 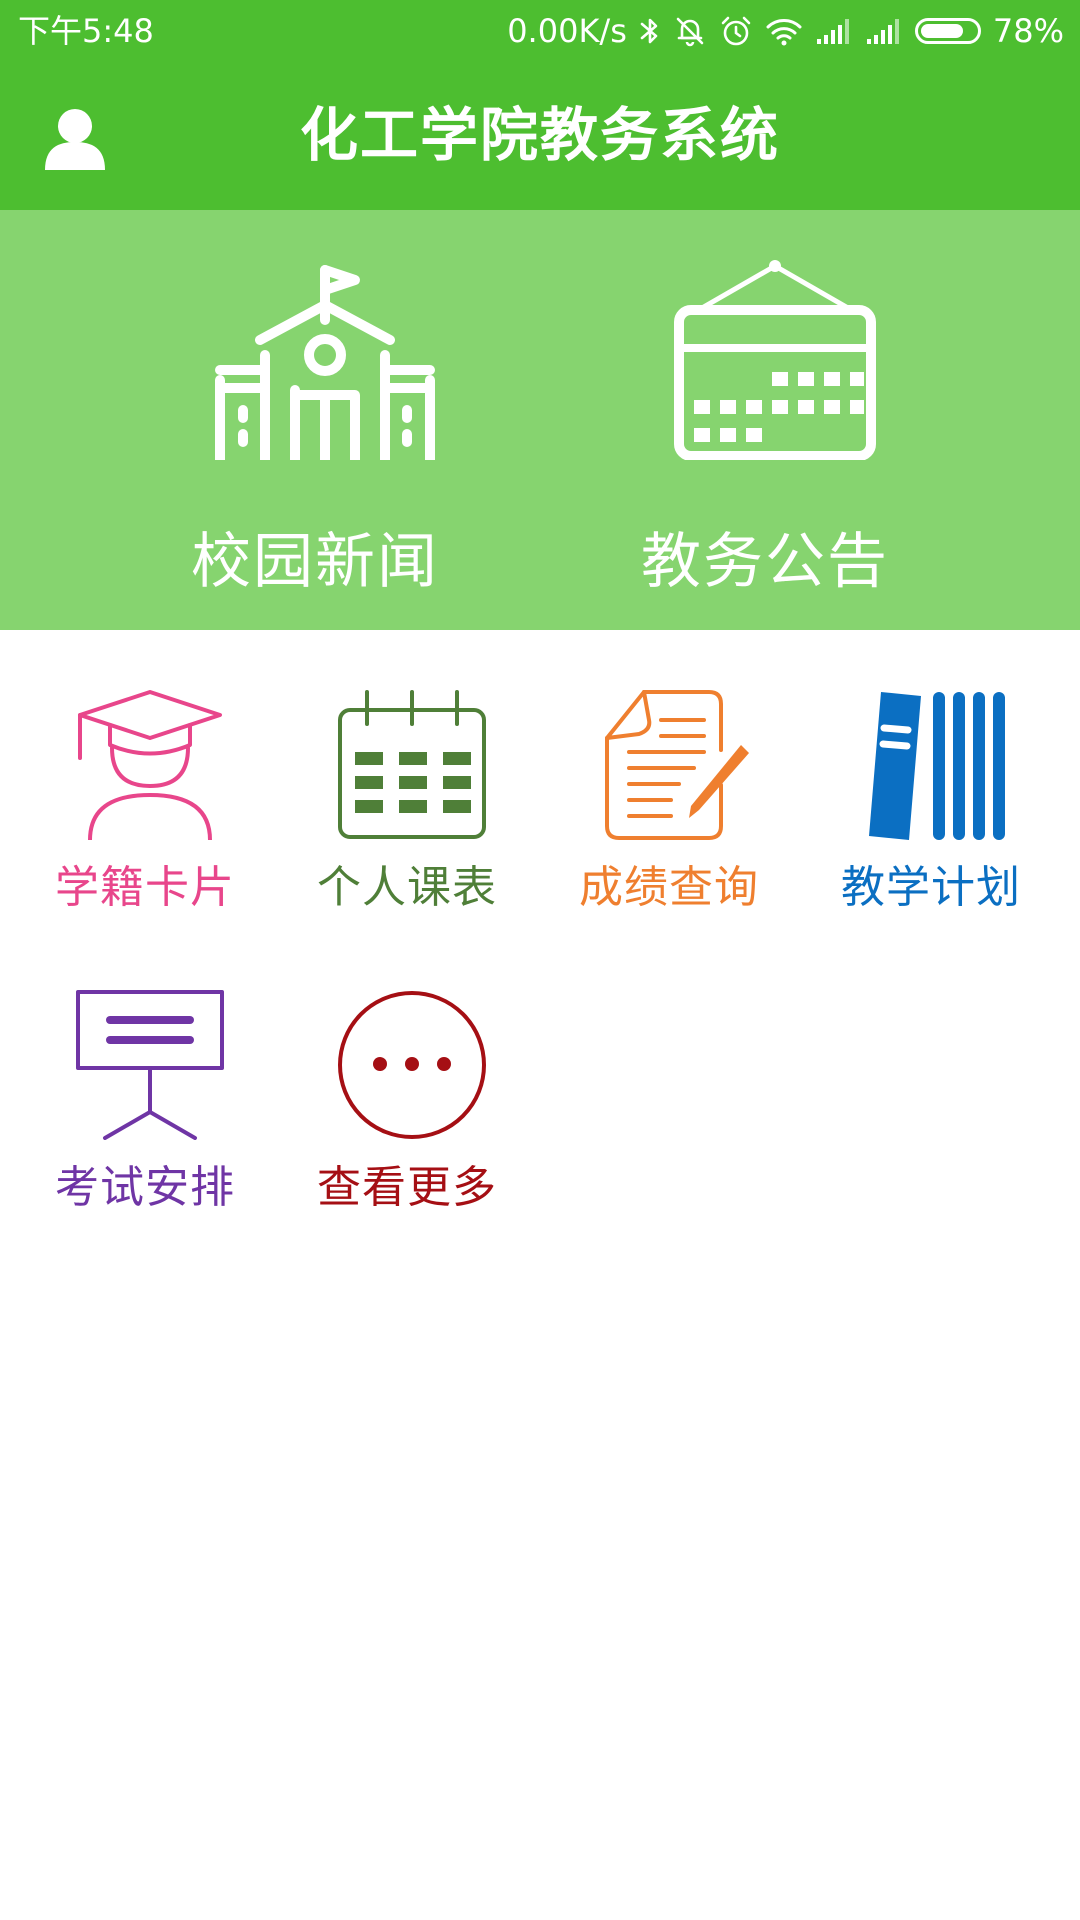 I want to click on personal-timetable-label: 个人课表, so click(x=407, y=887).